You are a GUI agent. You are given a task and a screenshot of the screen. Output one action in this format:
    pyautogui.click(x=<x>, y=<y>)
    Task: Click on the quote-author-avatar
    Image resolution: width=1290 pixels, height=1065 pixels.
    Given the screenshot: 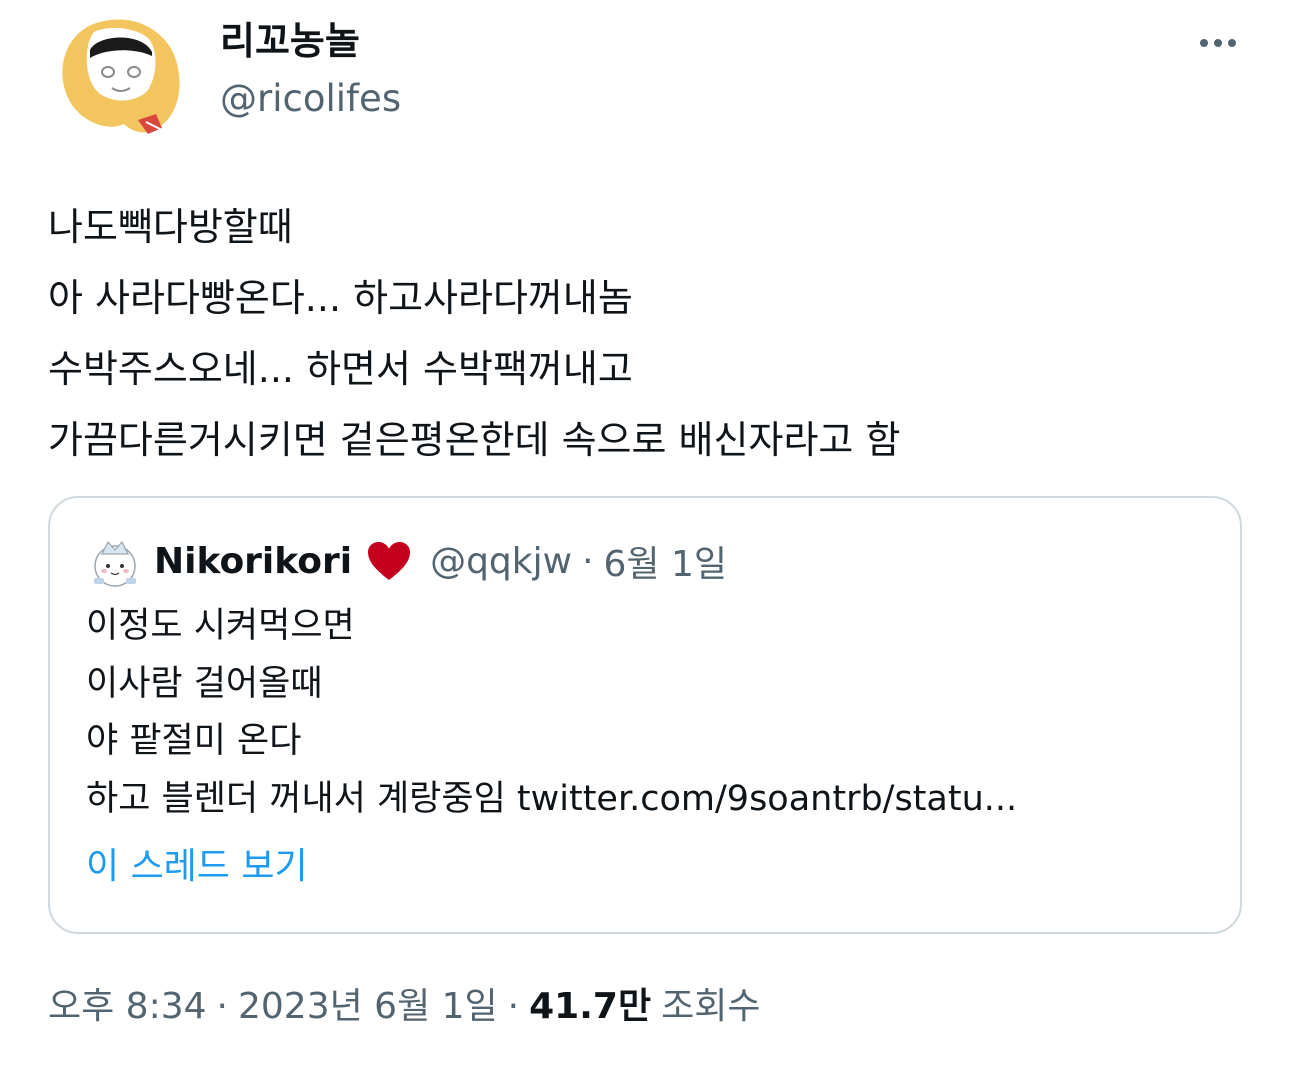 What is the action you would take?
    pyautogui.click(x=115, y=563)
    